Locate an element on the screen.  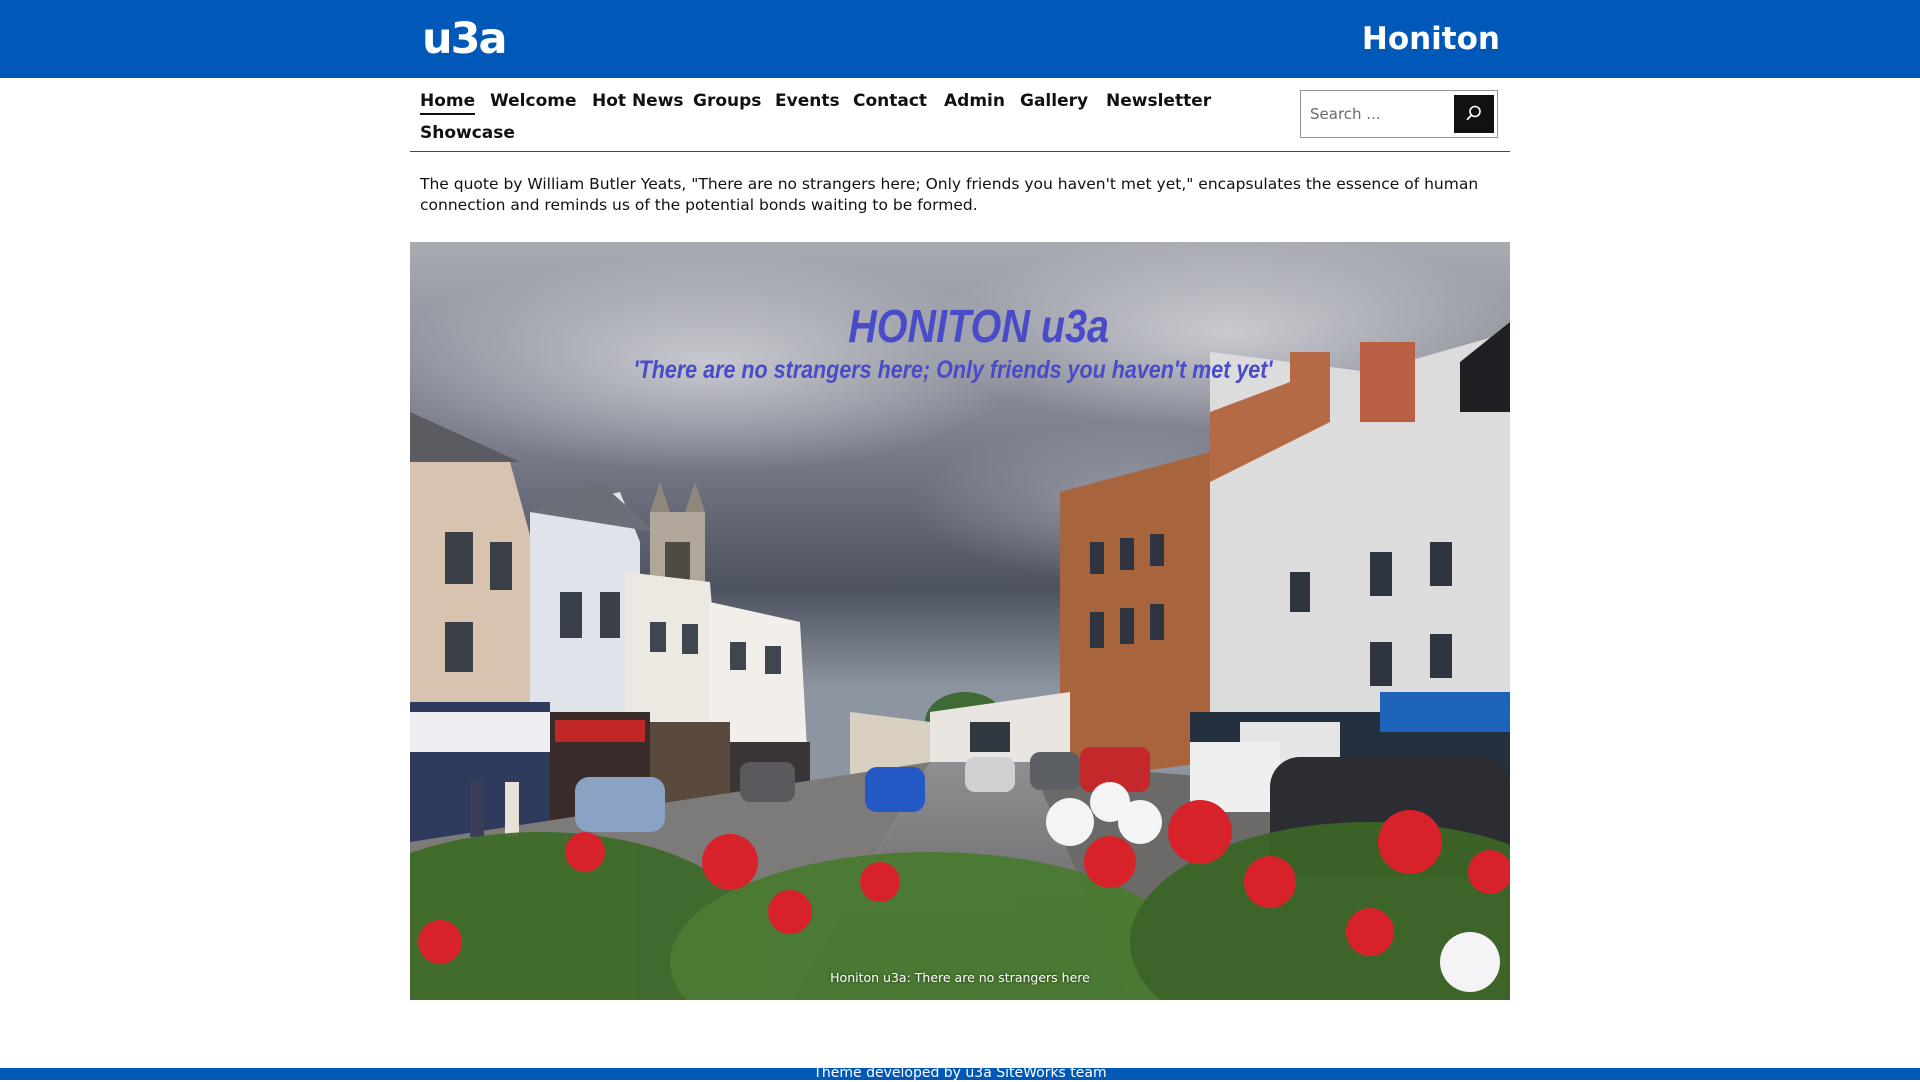
nav-item-newsletter: Newsletter is located at coordinates (1158, 101).